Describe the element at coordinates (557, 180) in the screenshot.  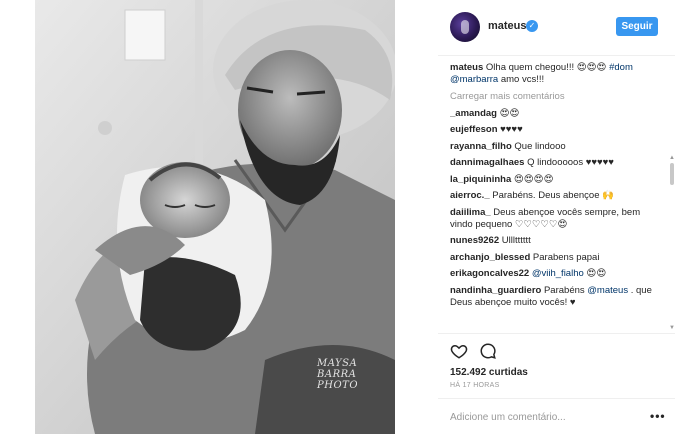
I see `comment-item: la_piquininha 😍😍😍😍` at that location.